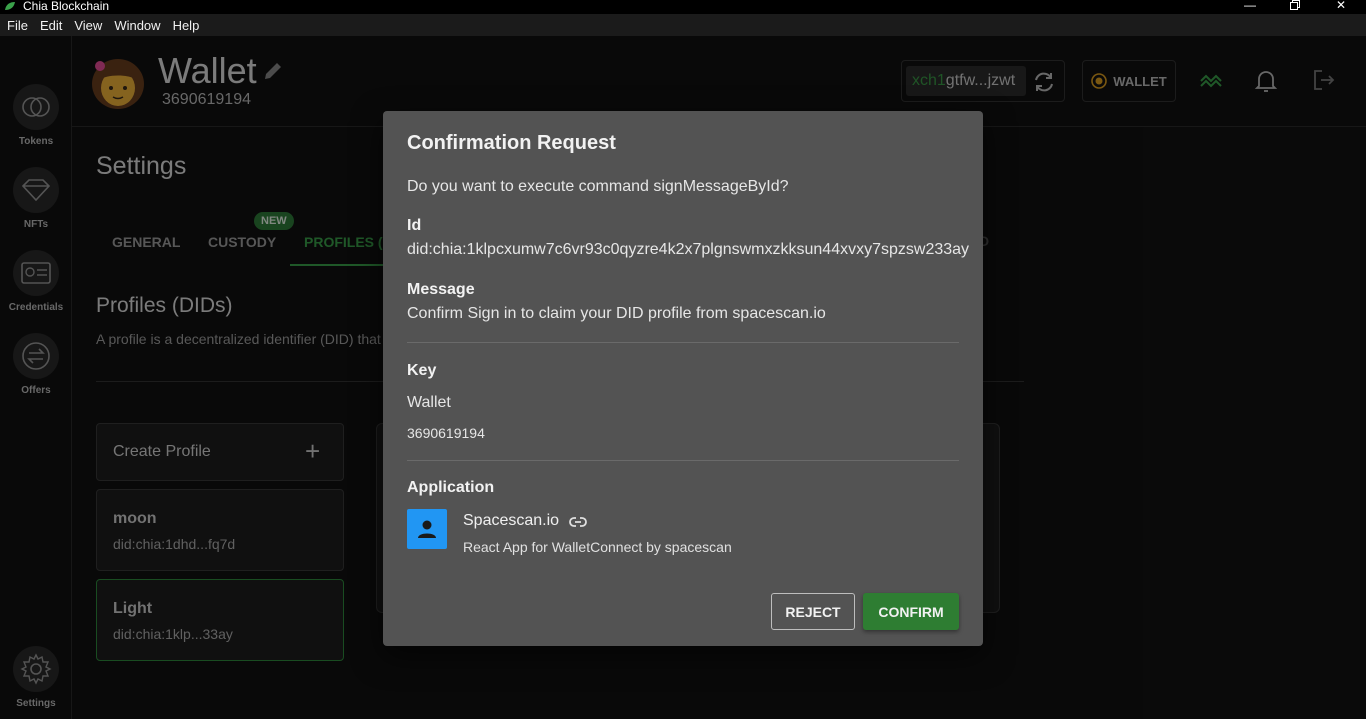  What do you see at coordinates (1250, 6) in the screenshot?
I see `minimize-icon: —` at bounding box center [1250, 6].